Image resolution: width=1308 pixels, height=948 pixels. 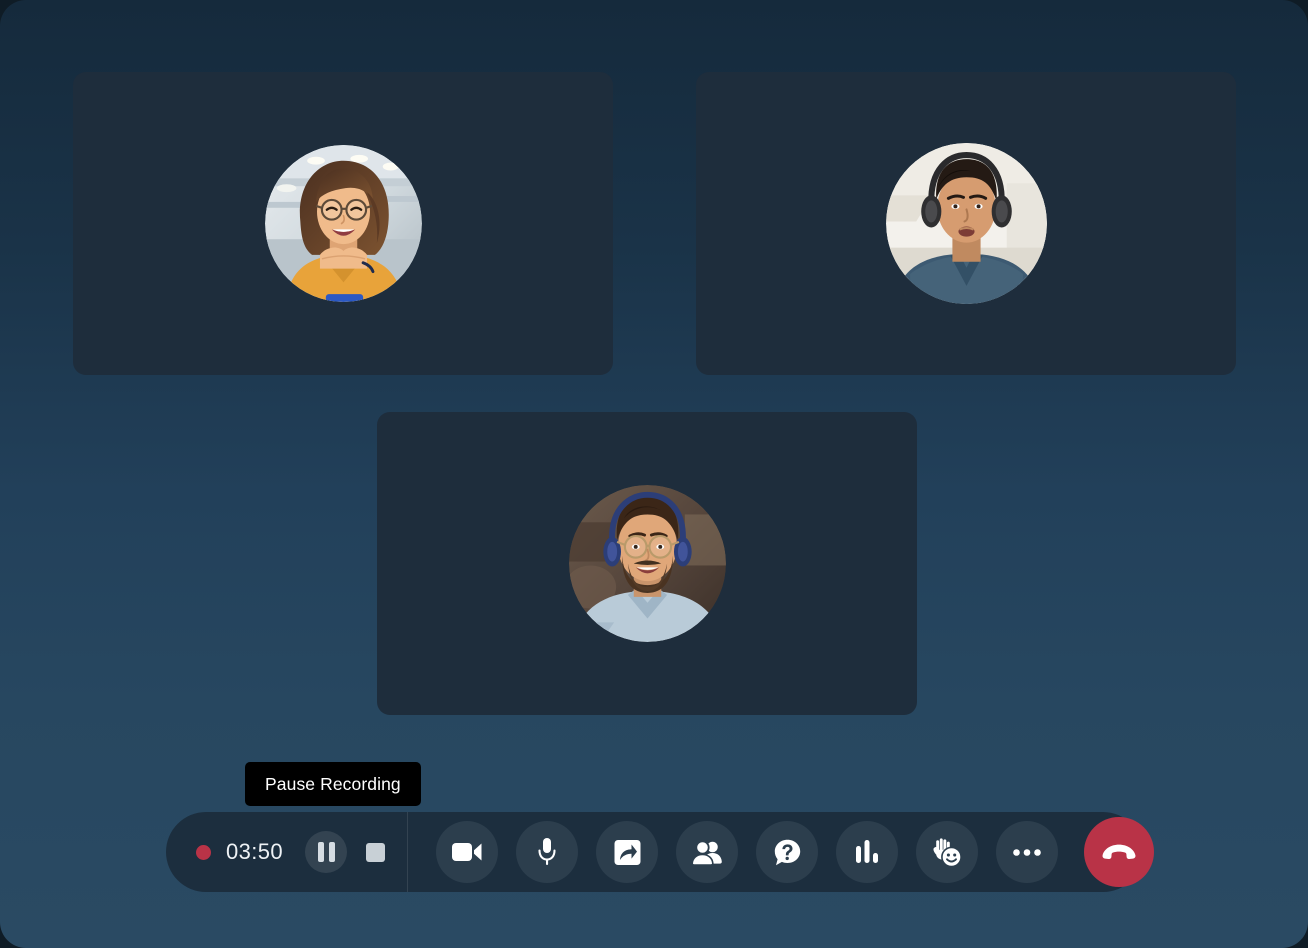 I want to click on bar-chart-icon, so click(x=867, y=852).